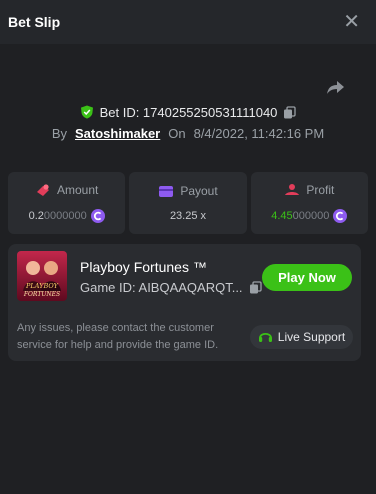 This screenshot has width=376, height=494. I want to click on payout-icon, so click(166, 191).